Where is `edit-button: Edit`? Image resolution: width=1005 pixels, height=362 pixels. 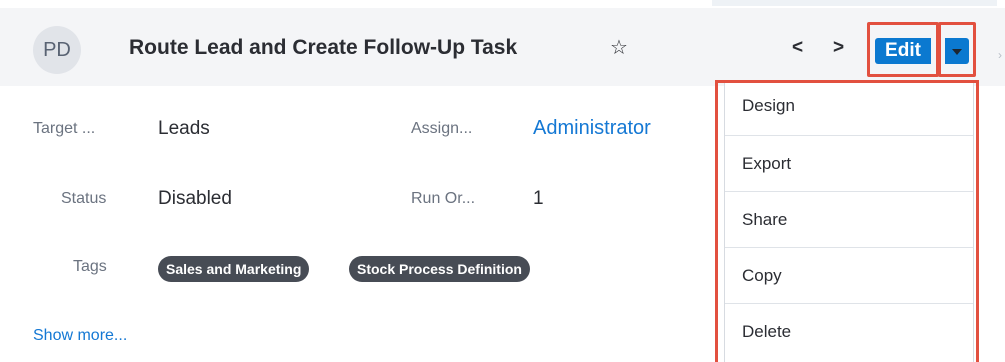 edit-button: Edit is located at coordinates (903, 51).